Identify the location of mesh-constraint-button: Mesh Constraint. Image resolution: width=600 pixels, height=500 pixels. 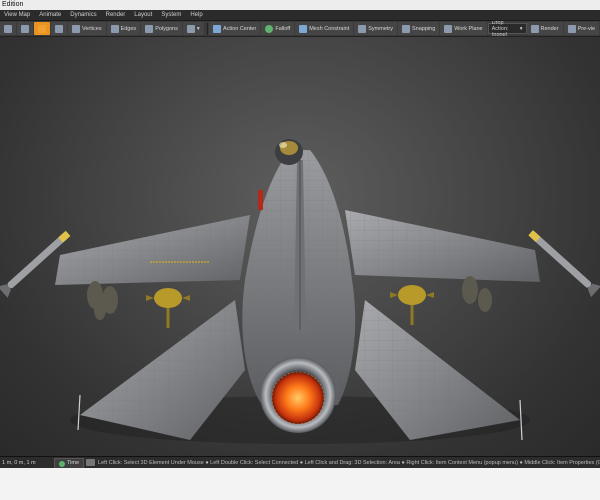
(324, 28).